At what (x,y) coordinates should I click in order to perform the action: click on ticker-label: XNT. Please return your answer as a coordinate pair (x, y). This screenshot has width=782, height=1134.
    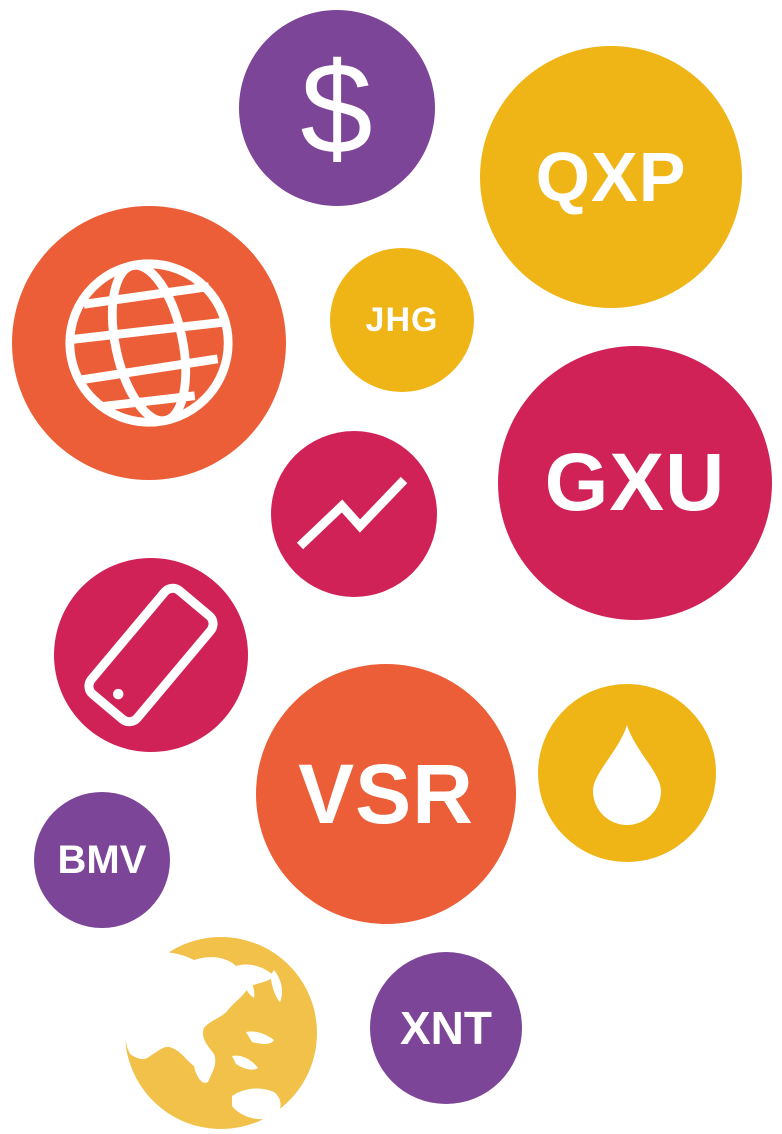
    Looking at the image, I should click on (446, 1028).